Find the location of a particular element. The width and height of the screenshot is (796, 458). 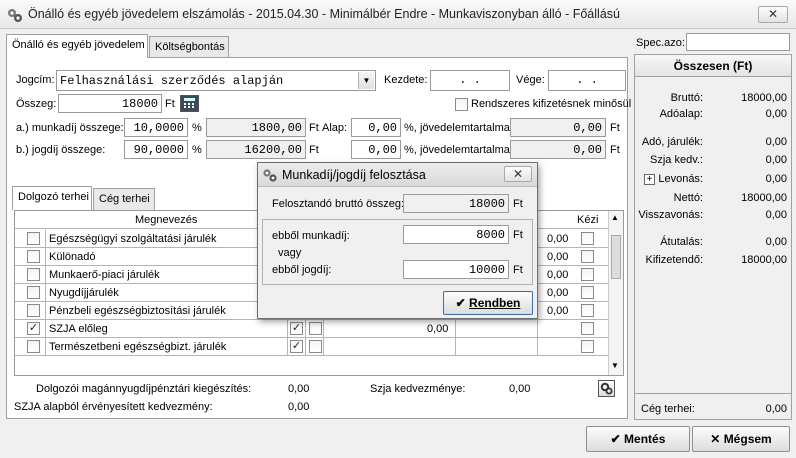

dialog-ok-button: ✔ Rendben is located at coordinates (488, 303).